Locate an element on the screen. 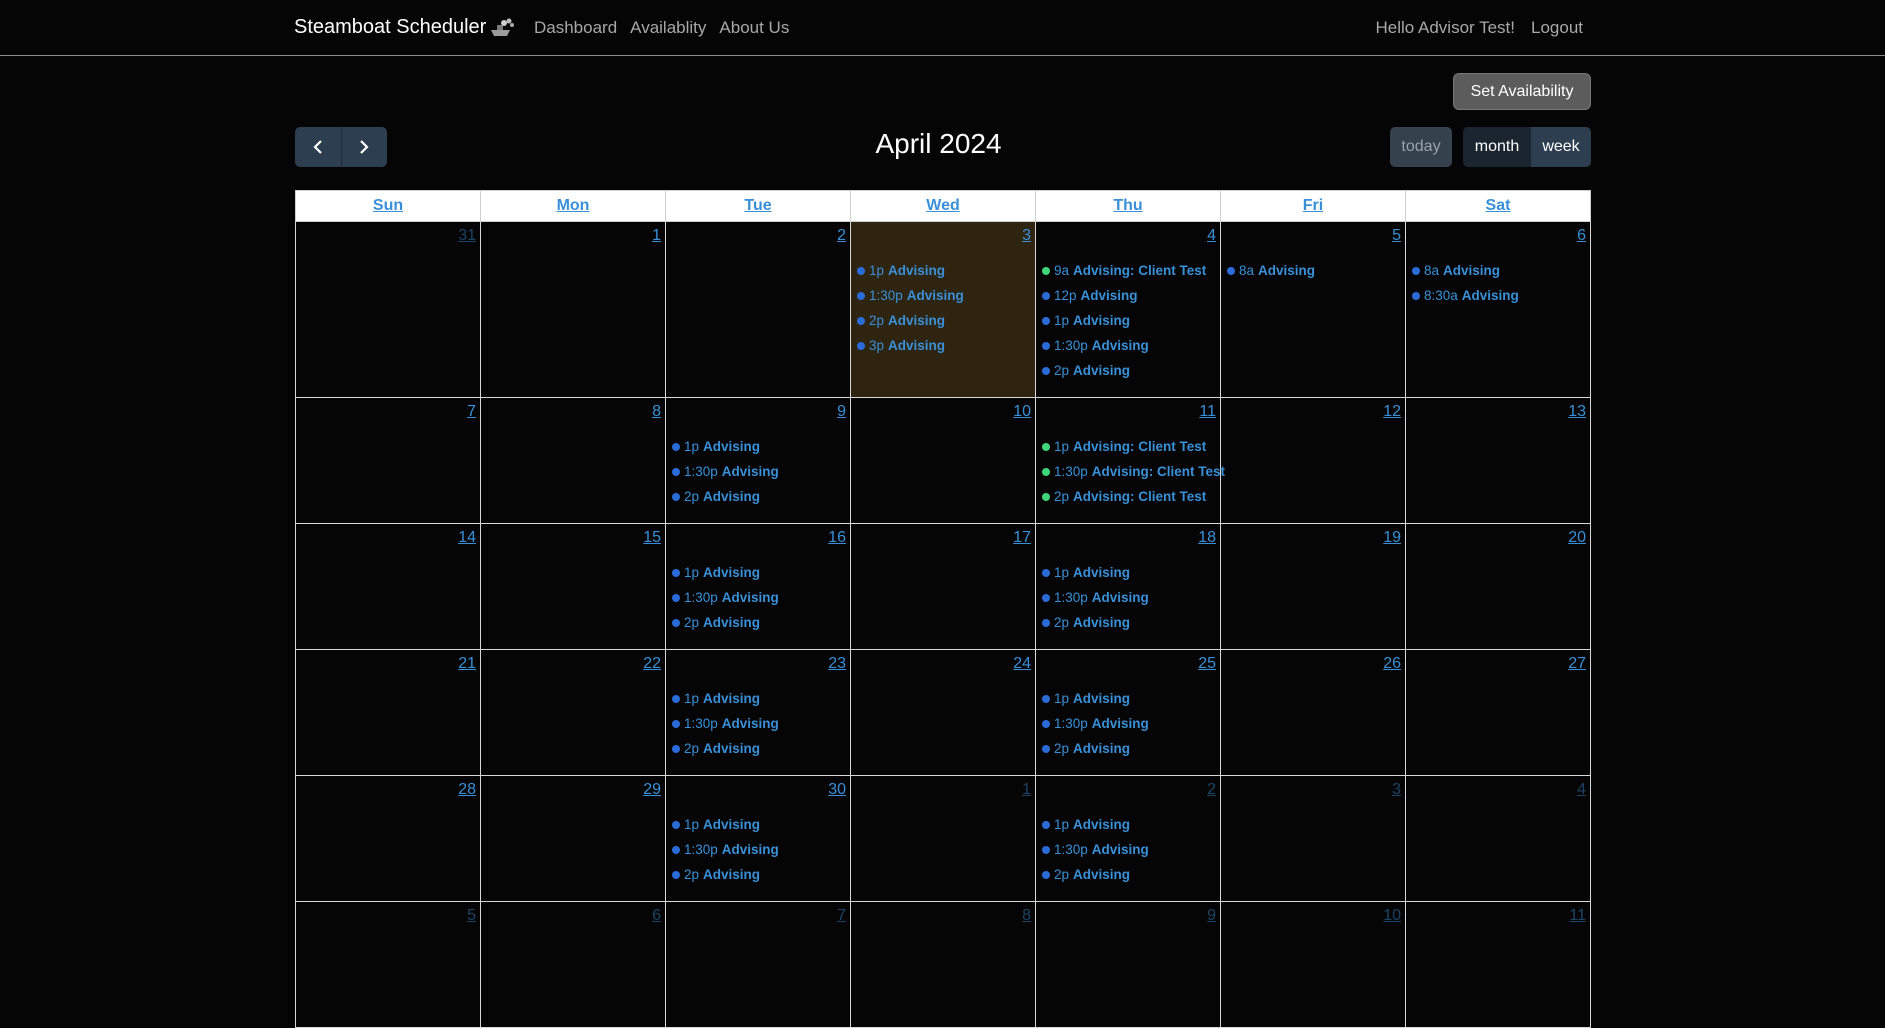 The height and width of the screenshot is (1028, 1885). day-cell: 3 is located at coordinates (1313, 838).